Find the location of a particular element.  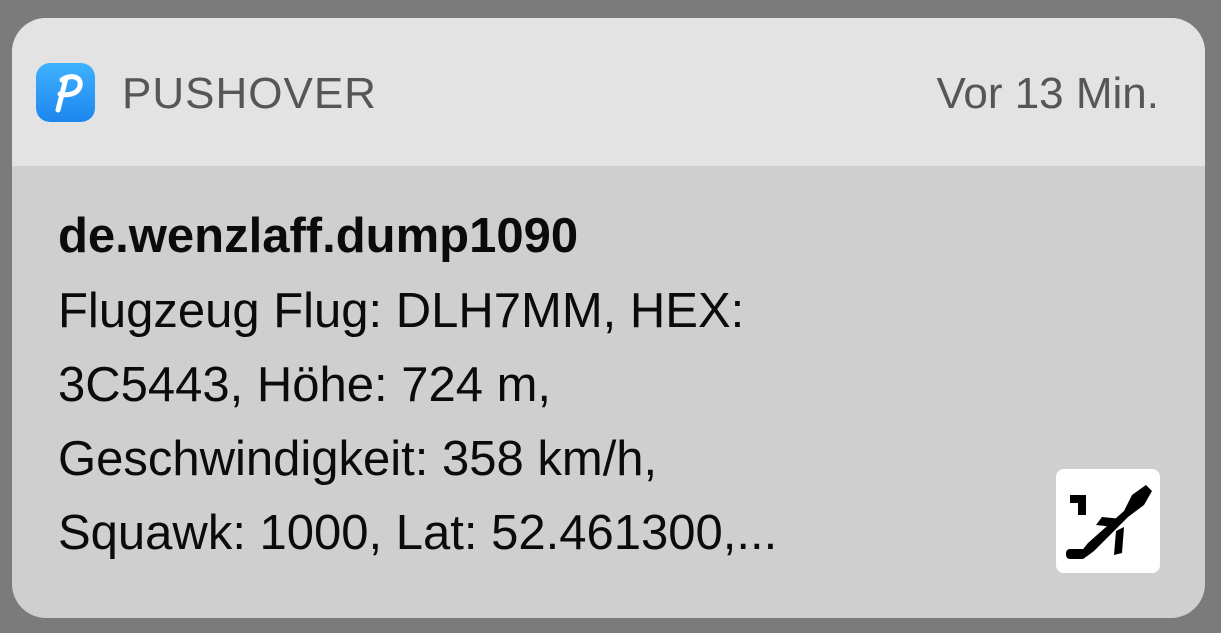

pushover-logo-icon is located at coordinates (65, 92).